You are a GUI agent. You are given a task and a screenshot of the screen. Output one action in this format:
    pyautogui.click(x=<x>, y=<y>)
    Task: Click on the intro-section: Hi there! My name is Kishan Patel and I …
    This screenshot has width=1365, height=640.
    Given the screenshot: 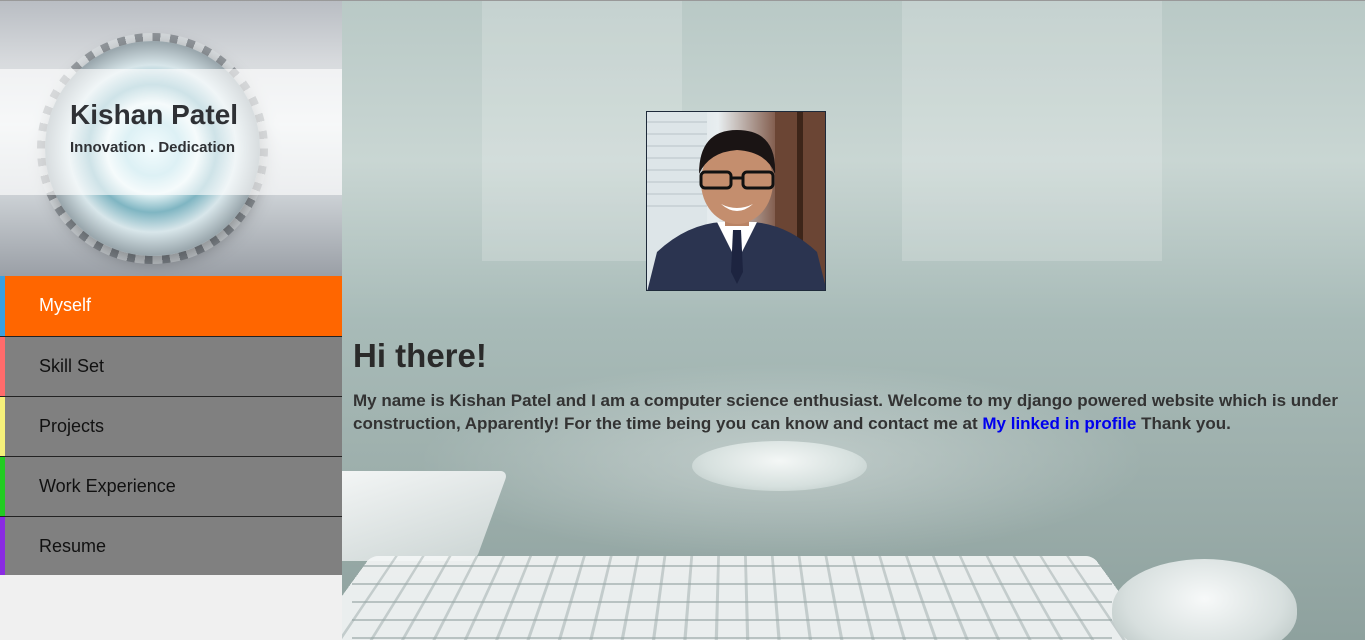 What is the action you would take?
    pyautogui.click(x=853, y=386)
    